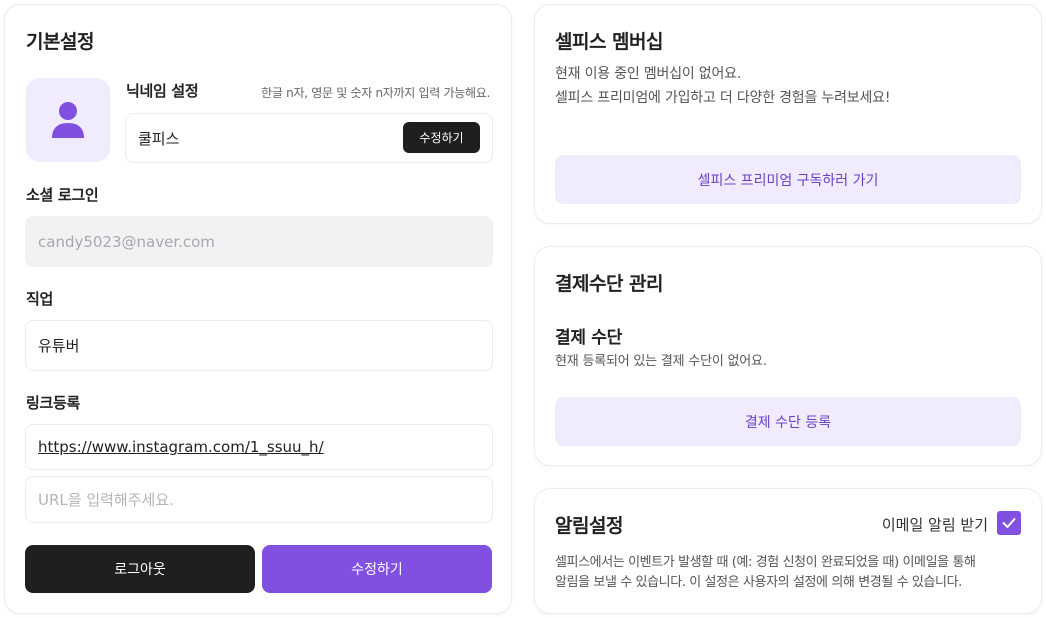 The width and height of the screenshot is (1046, 618). I want to click on link-register-label: 링크등록, so click(53, 403).